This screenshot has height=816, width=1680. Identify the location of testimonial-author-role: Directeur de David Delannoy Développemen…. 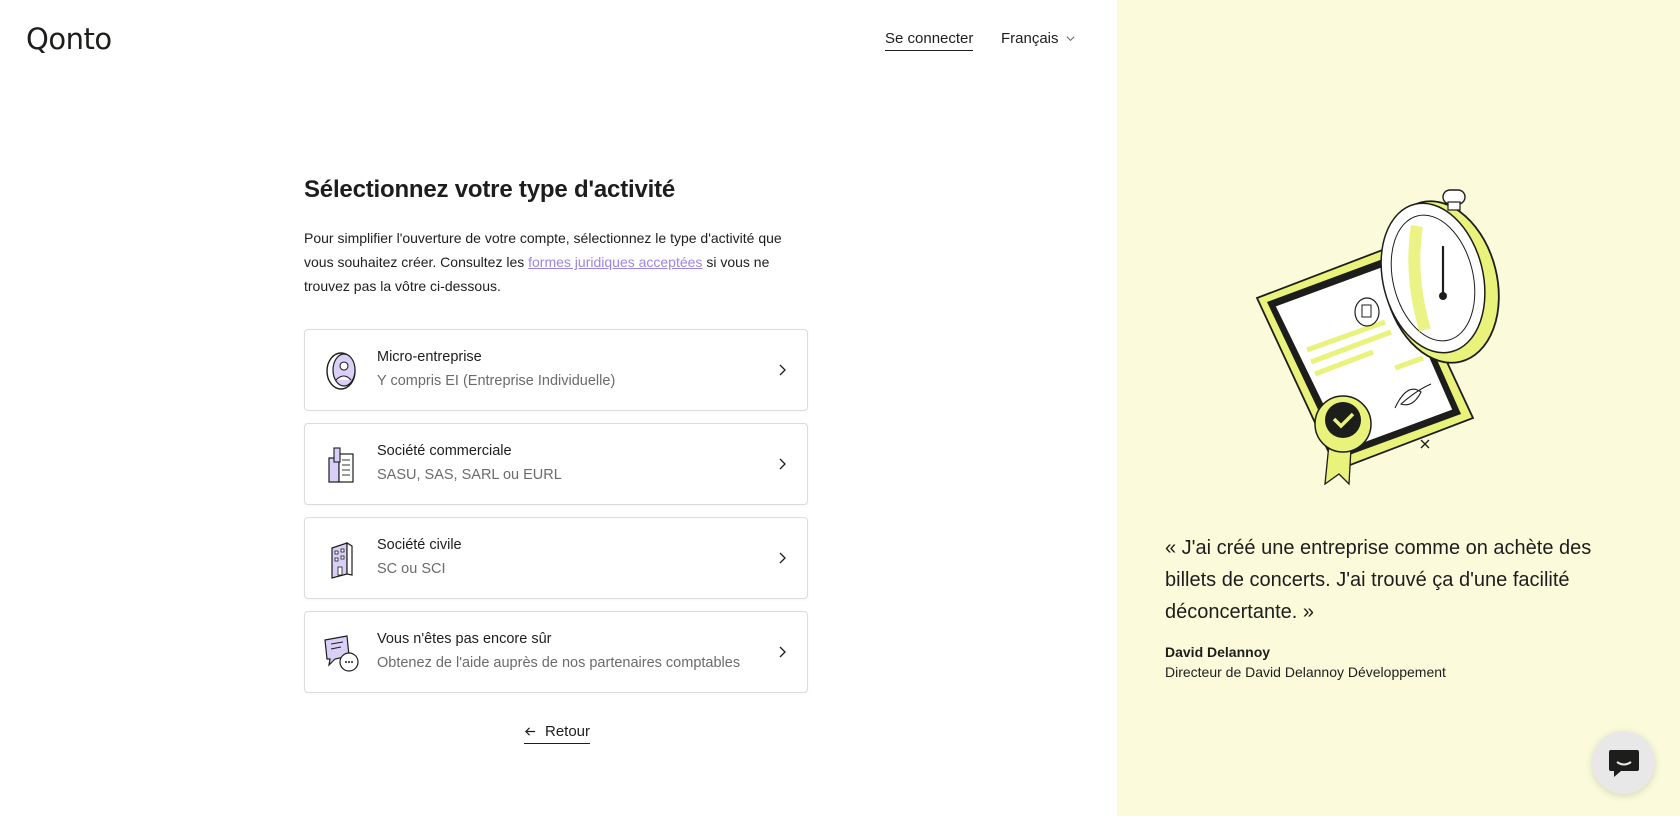
(1305, 672).